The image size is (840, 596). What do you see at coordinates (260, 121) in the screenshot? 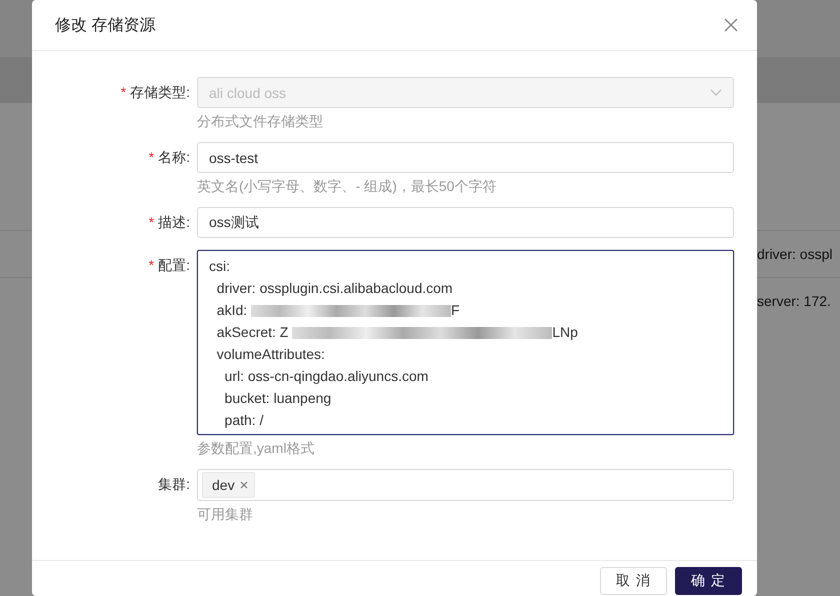
I see `help-text: 分布式文件存储类型` at bounding box center [260, 121].